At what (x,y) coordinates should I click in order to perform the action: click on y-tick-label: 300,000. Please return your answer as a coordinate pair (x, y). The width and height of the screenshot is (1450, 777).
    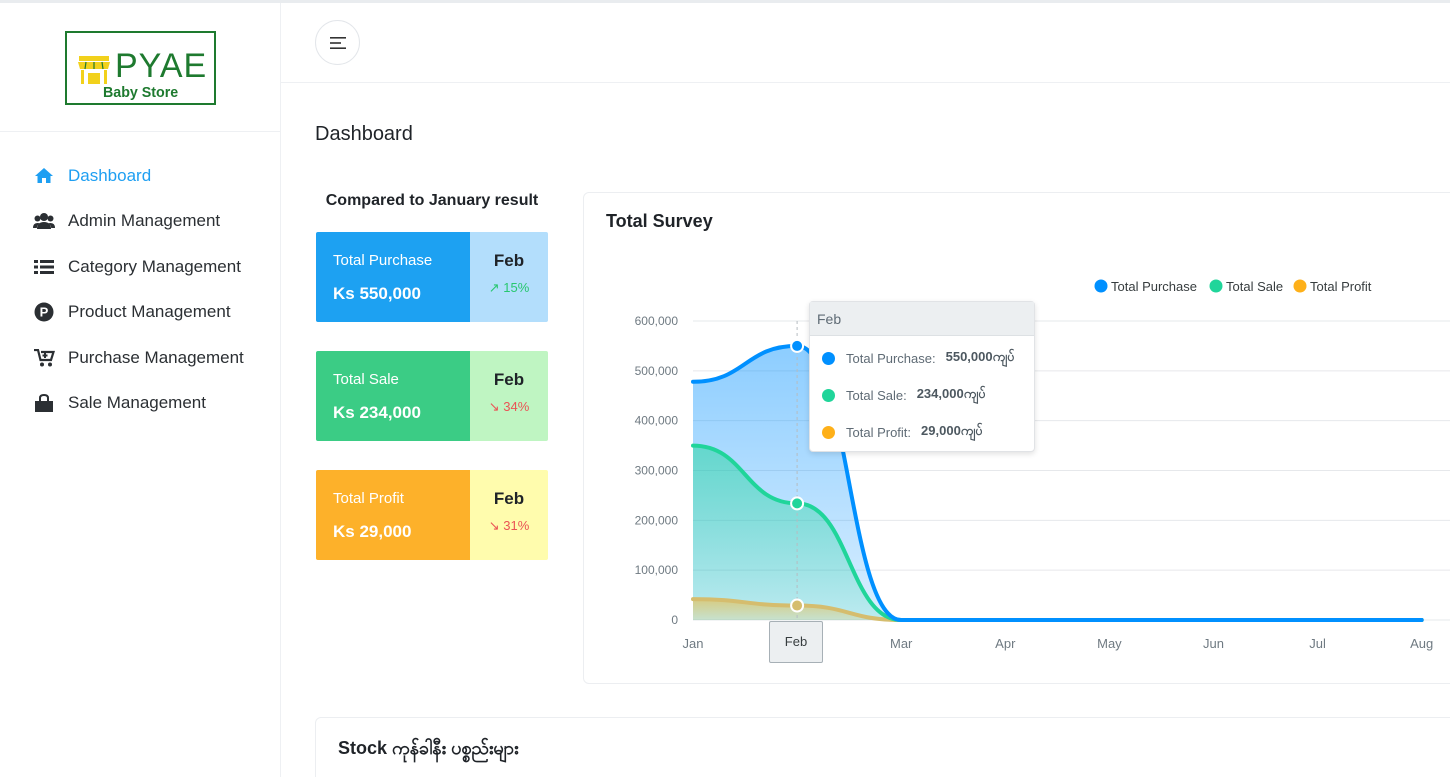
    Looking at the image, I should click on (657, 471).